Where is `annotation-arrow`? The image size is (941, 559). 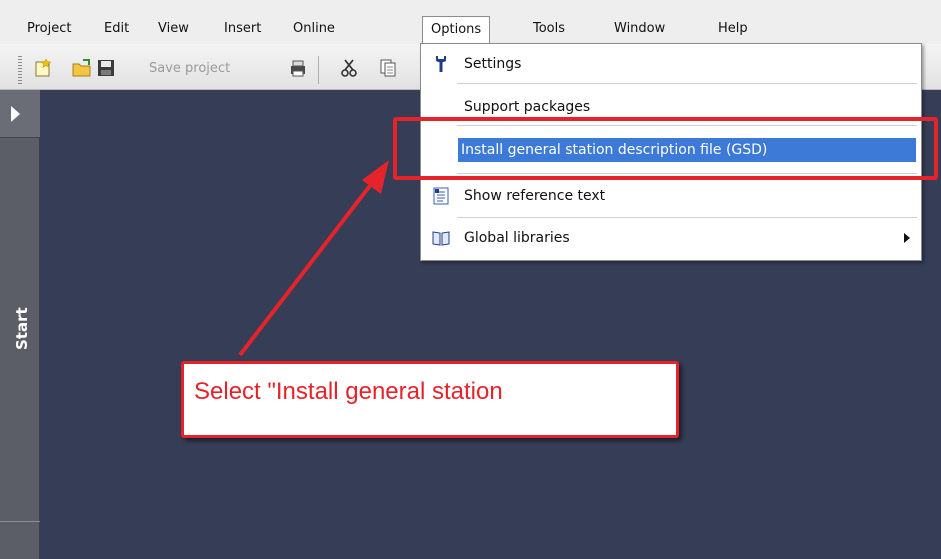 annotation-arrow is located at coordinates (313, 258).